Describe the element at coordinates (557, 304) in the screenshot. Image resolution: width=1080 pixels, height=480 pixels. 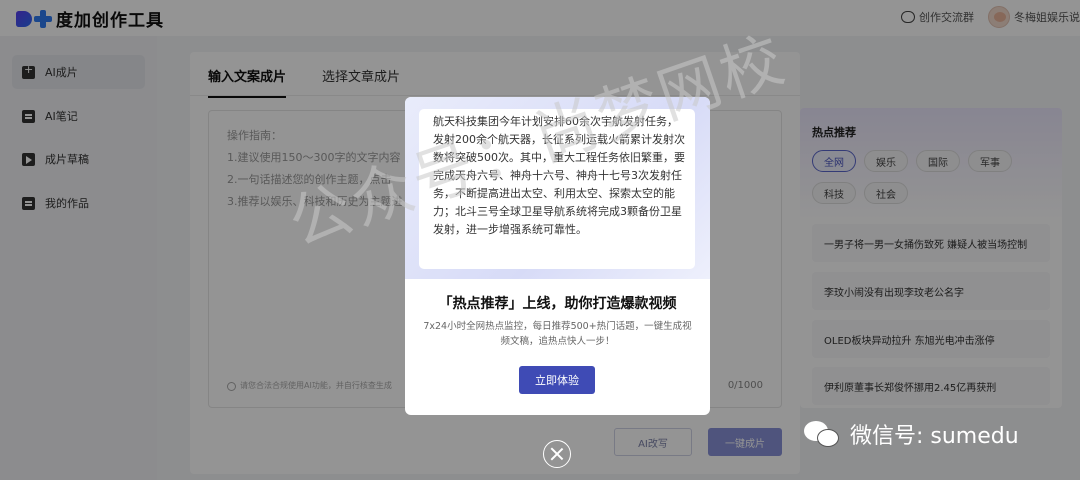
I see `modal-title: 「热点推荐」上线，助你打造爆款视频` at that location.